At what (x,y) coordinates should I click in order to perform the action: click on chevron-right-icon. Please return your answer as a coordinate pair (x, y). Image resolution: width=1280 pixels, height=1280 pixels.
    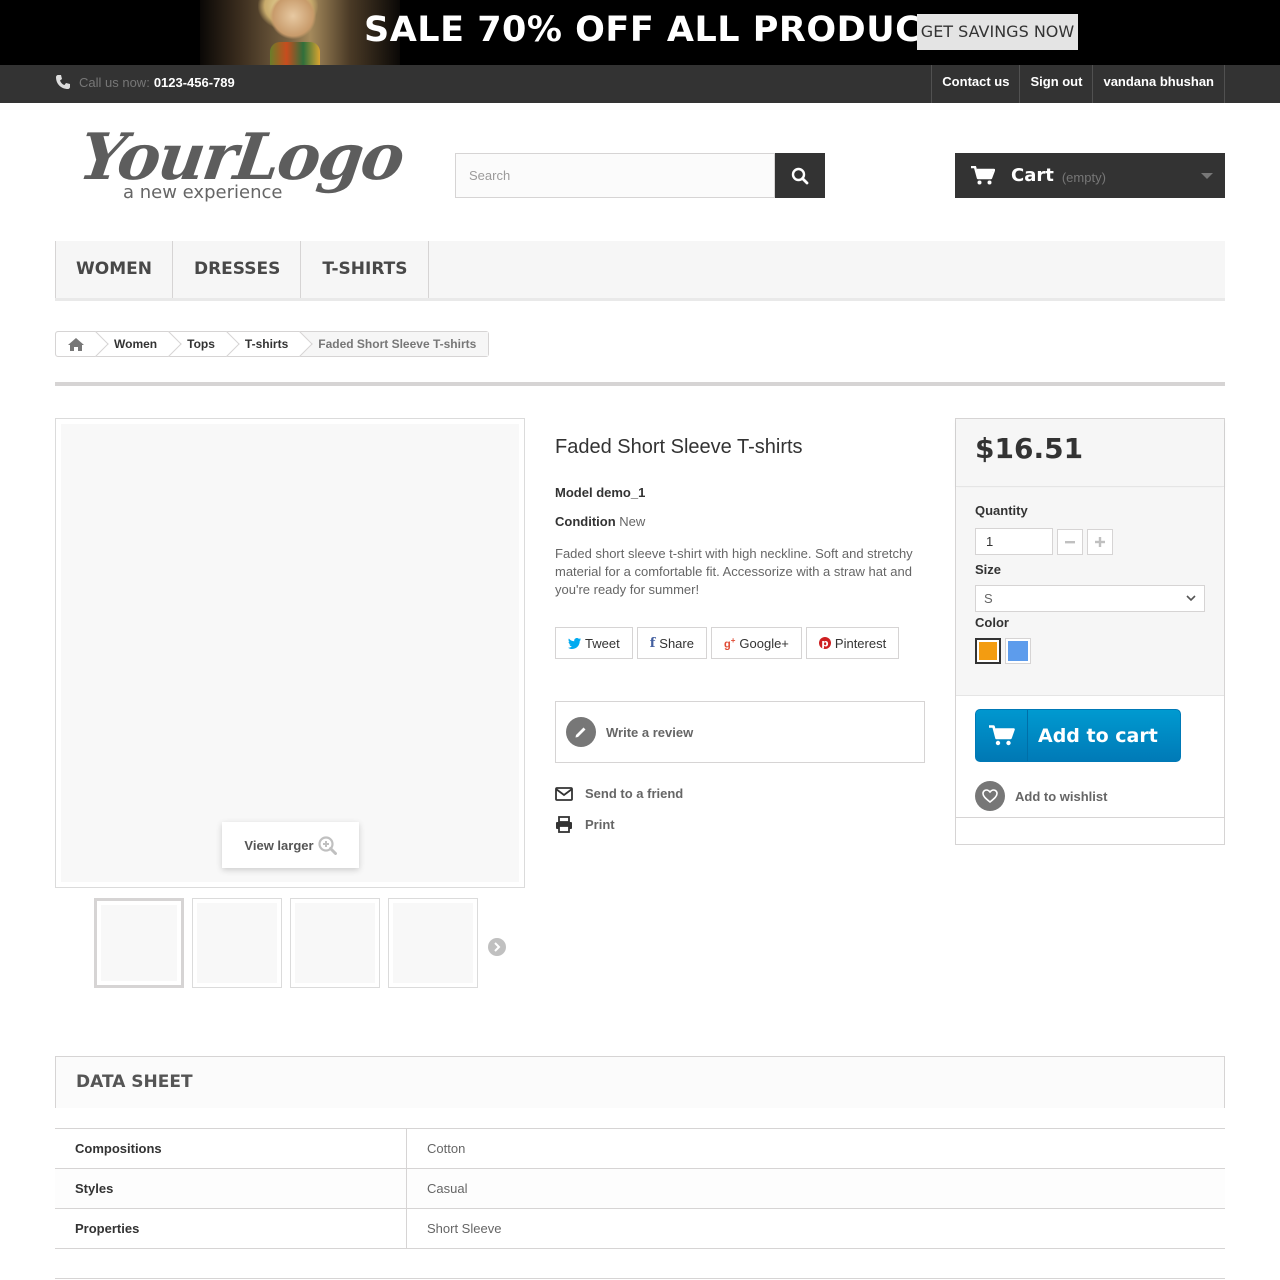
    Looking at the image, I should click on (497, 947).